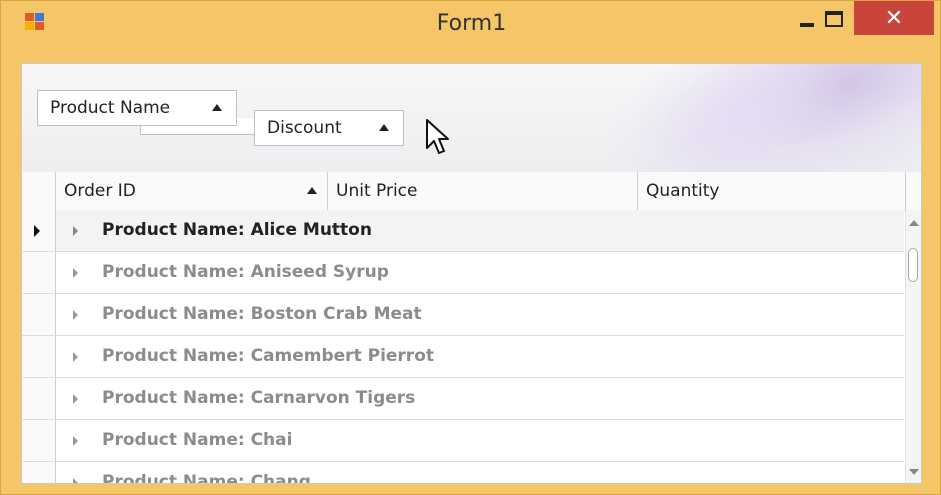 The width and height of the screenshot is (941, 495). Describe the element at coordinates (206, 478) in the screenshot. I see `group-row-label: Product Name: Chang` at that location.